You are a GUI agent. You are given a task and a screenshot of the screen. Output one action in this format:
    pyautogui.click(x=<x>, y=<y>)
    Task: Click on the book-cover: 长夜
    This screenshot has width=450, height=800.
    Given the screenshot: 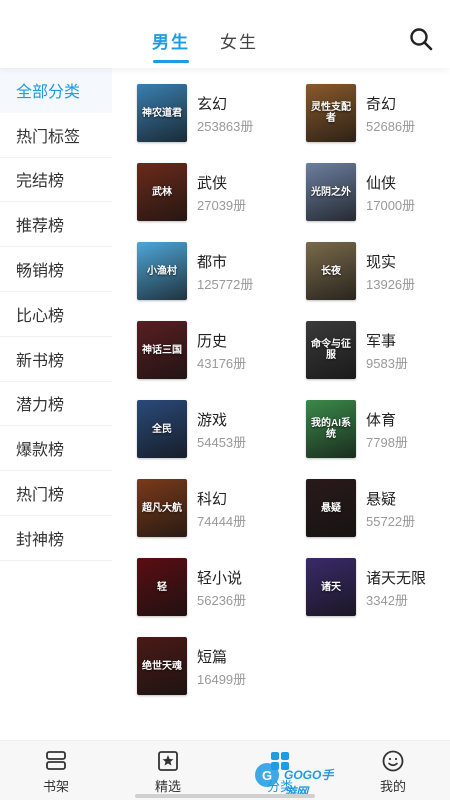 What is the action you would take?
    pyautogui.click(x=331, y=271)
    